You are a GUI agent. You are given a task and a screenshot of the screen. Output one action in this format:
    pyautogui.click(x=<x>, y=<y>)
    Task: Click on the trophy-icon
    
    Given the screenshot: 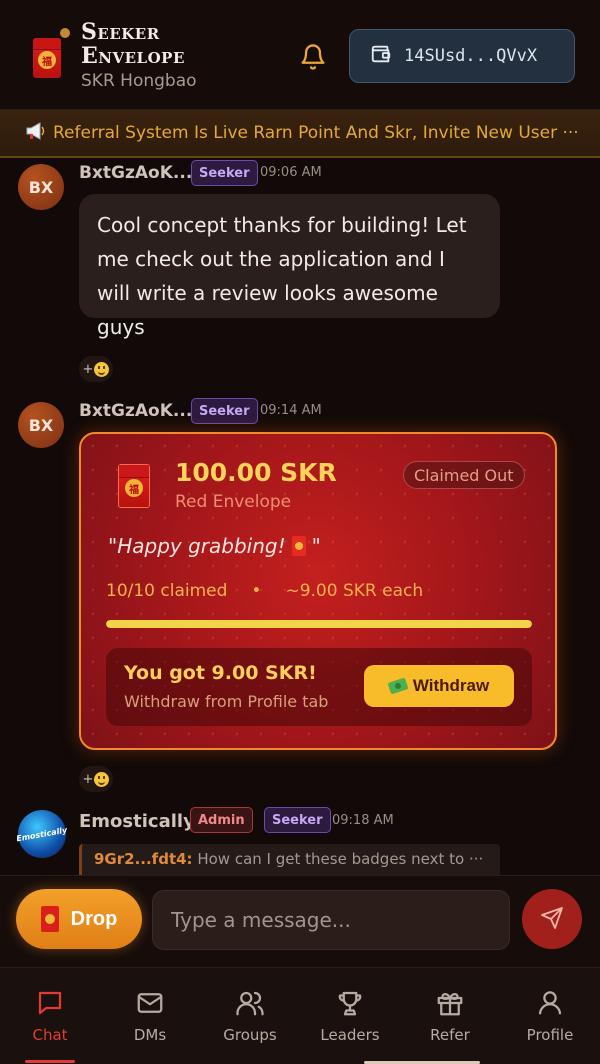 What is the action you would take?
    pyautogui.click(x=350, y=1003)
    